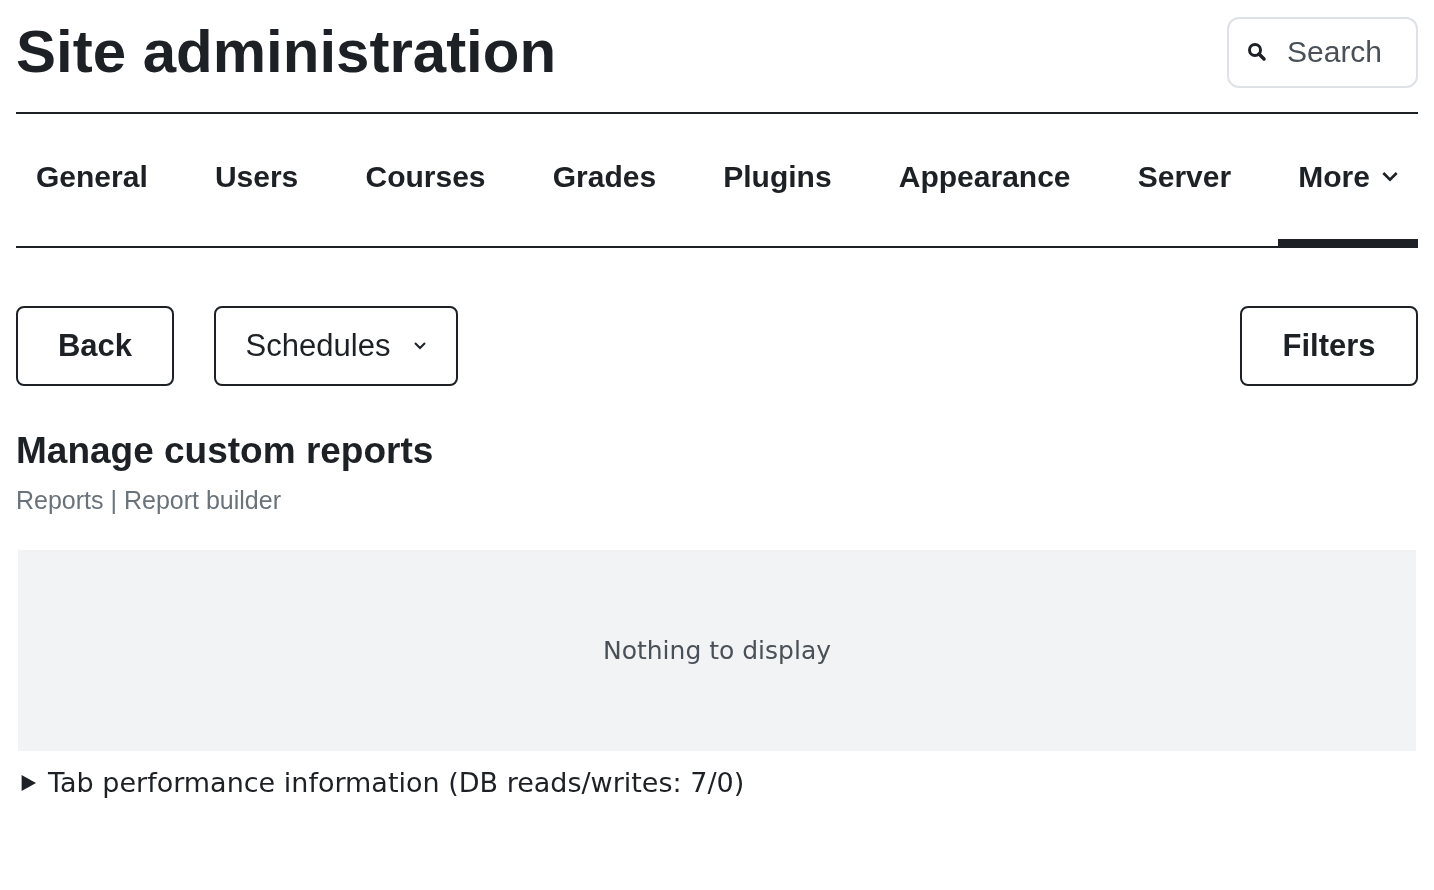  Describe the element at coordinates (1348, 180) in the screenshot. I see `nav-tab: More` at that location.